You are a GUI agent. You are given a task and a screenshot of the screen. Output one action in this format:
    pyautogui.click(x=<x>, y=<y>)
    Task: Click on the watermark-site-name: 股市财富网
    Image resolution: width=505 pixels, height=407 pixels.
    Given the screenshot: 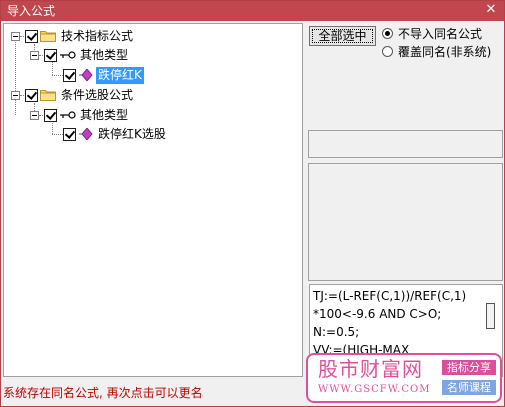 What is the action you would take?
    pyautogui.click(x=370, y=369)
    